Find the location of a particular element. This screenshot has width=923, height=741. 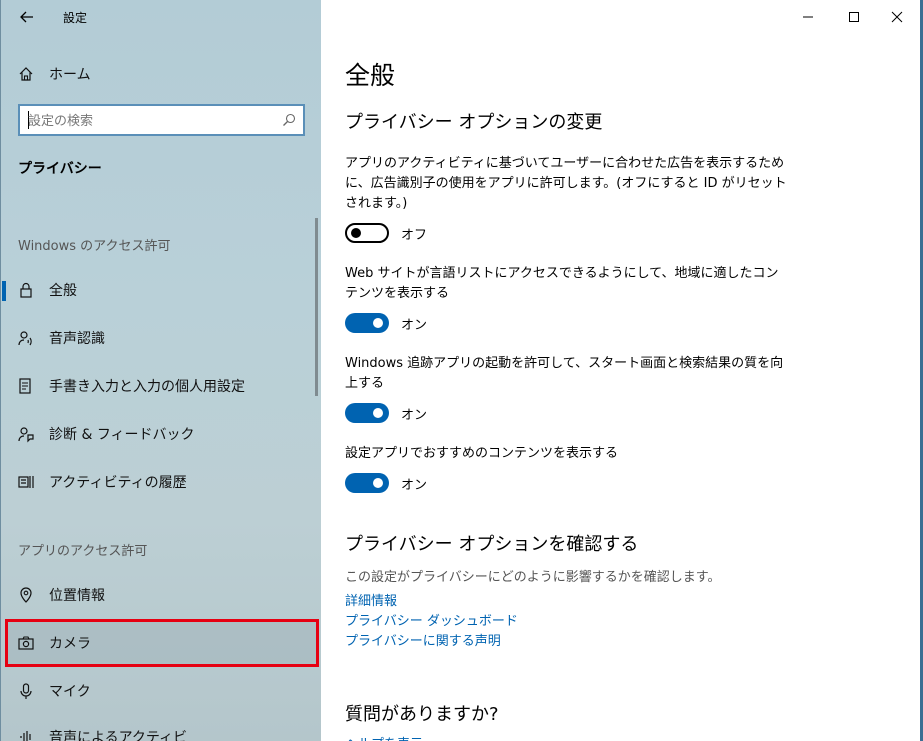

nav-item-location: 位置情報 is located at coordinates (161, 595).